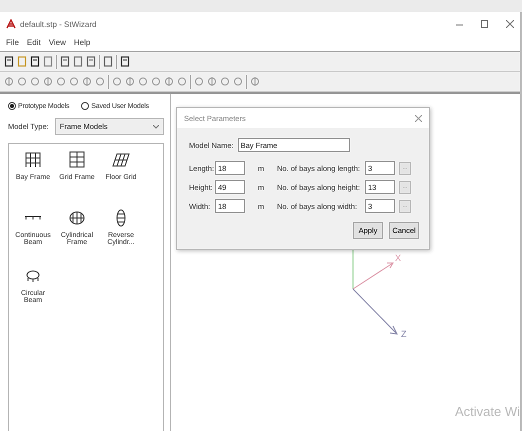 This screenshot has height=431, width=522. I want to click on window-title: default.stp - StWizard, so click(58, 24).